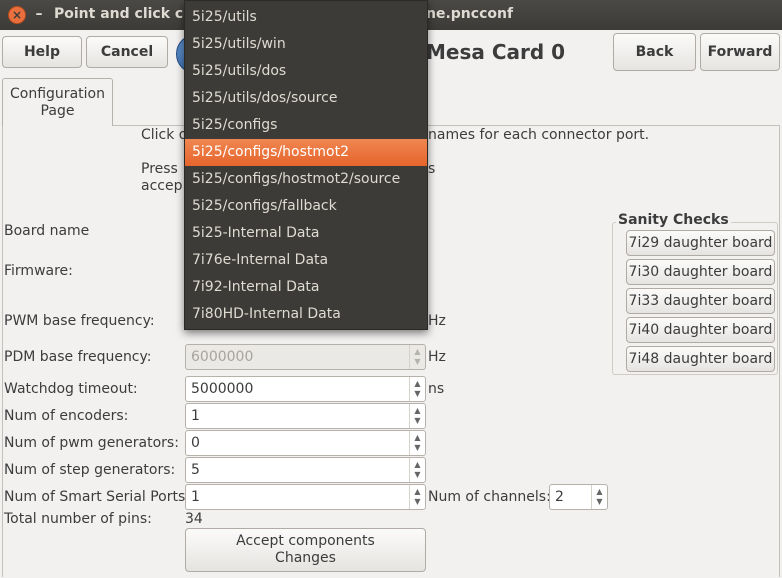 The image size is (782, 578). I want to click on step-generators-value: 5, so click(297, 470).